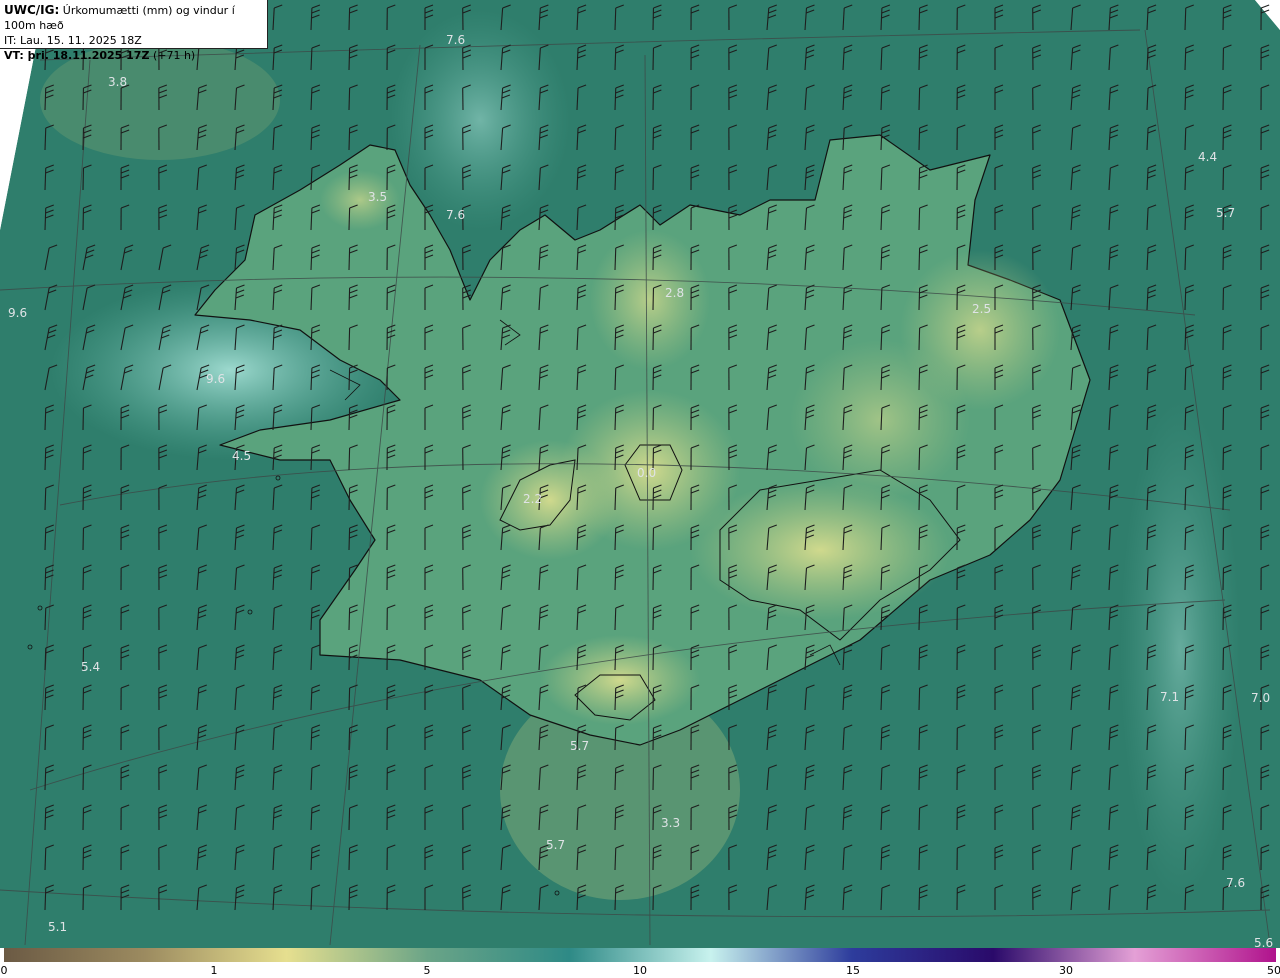 This screenshot has width=1280, height=978. What do you see at coordinates (427, 970) in the screenshot?
I see `colorbar-tick-label: 5` at bounding box center [427, 970].